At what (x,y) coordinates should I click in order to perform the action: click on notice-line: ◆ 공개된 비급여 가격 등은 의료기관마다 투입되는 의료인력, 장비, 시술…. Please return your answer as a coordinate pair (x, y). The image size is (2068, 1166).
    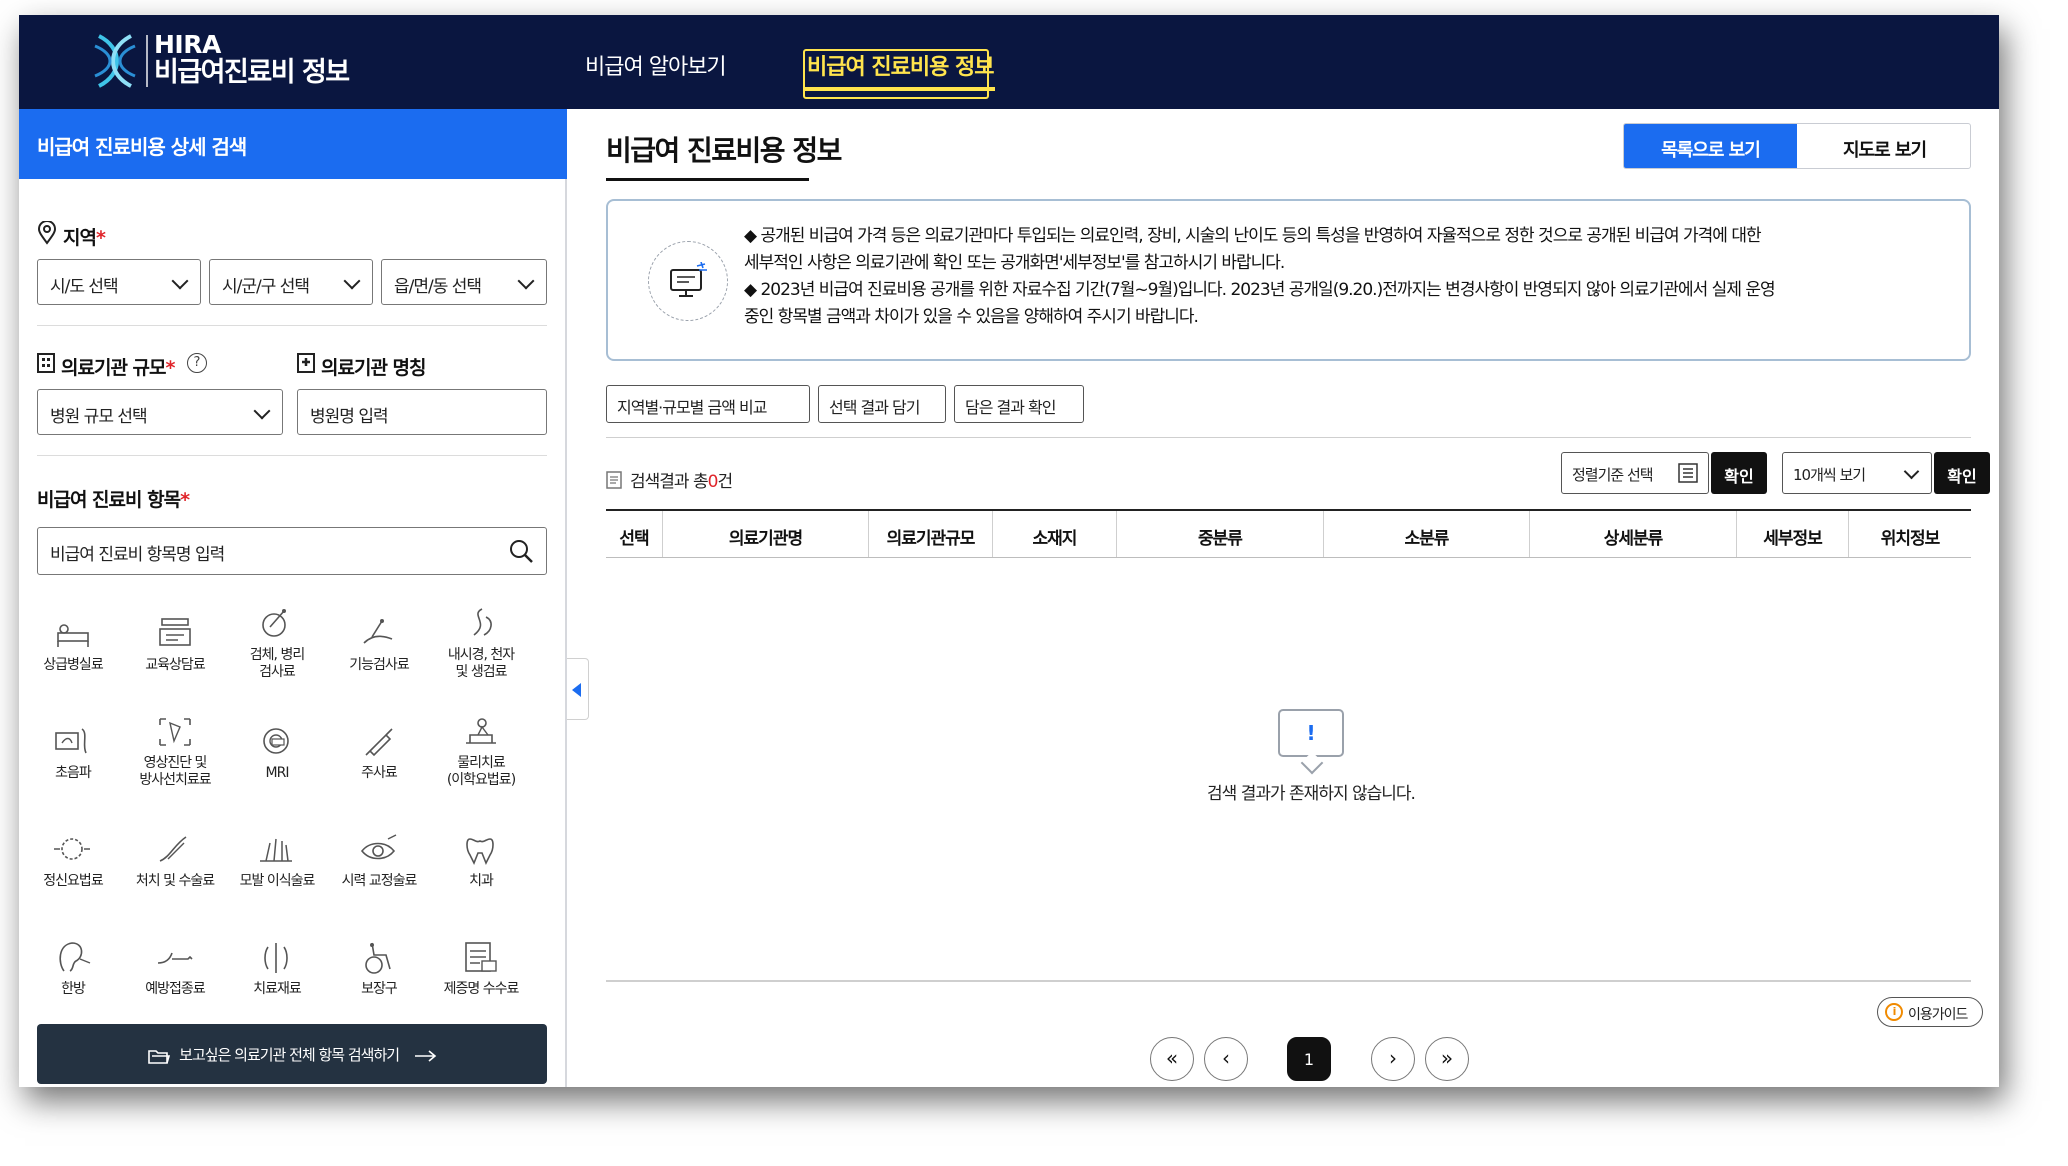
    Looking at the image, I should click on (1253, 236).